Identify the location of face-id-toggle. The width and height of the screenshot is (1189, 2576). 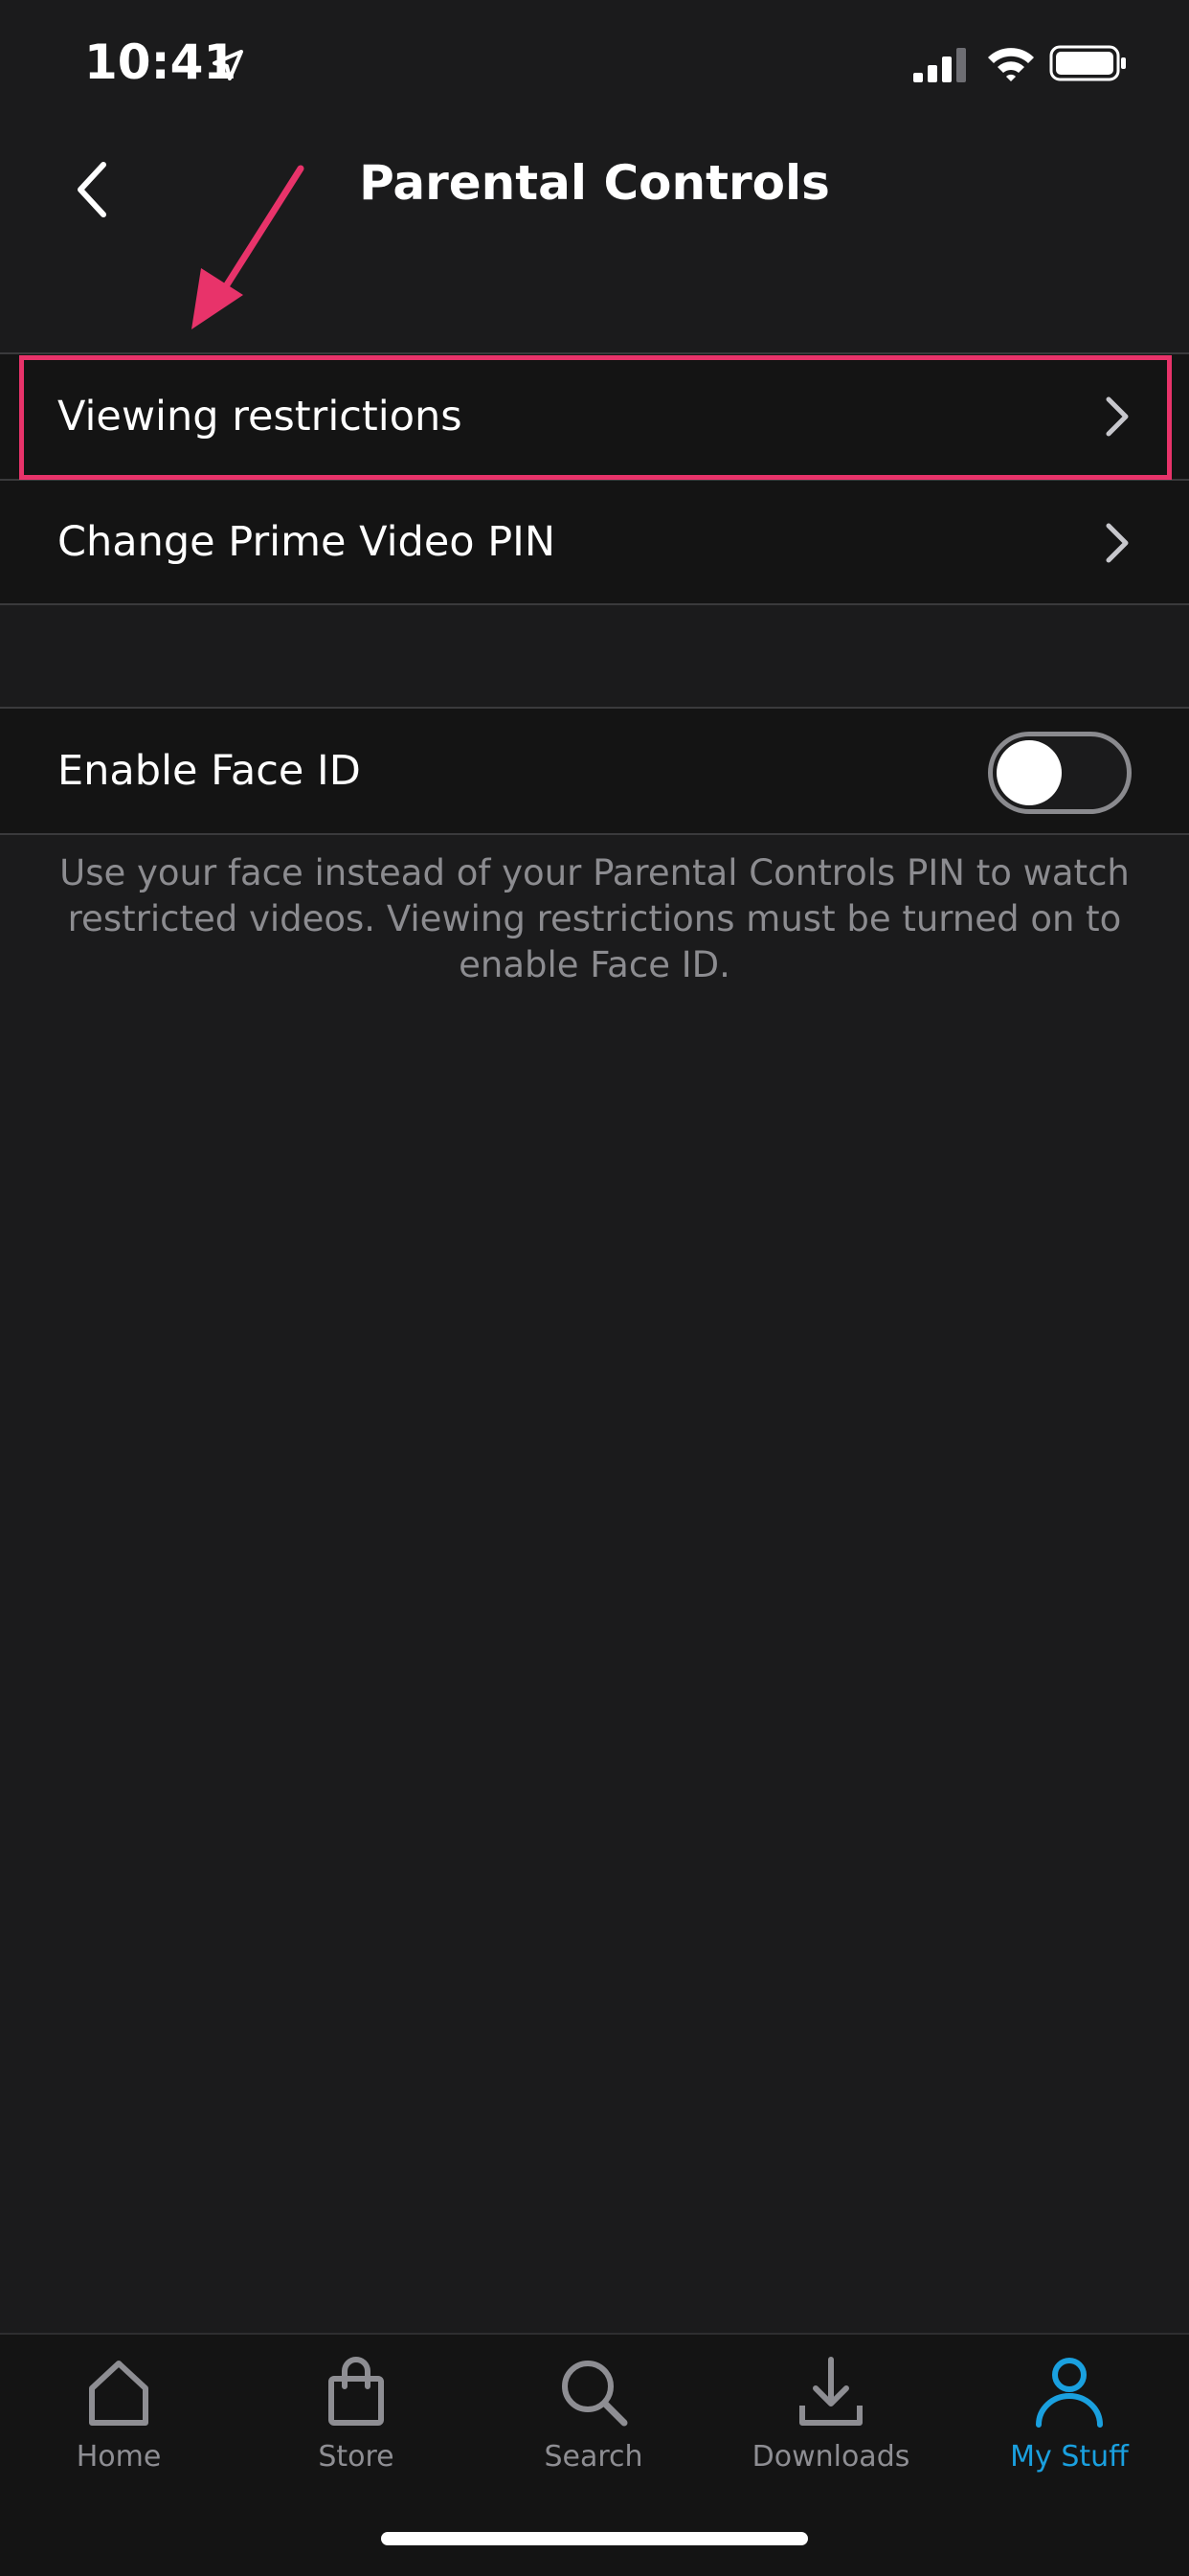
(1060, 773).